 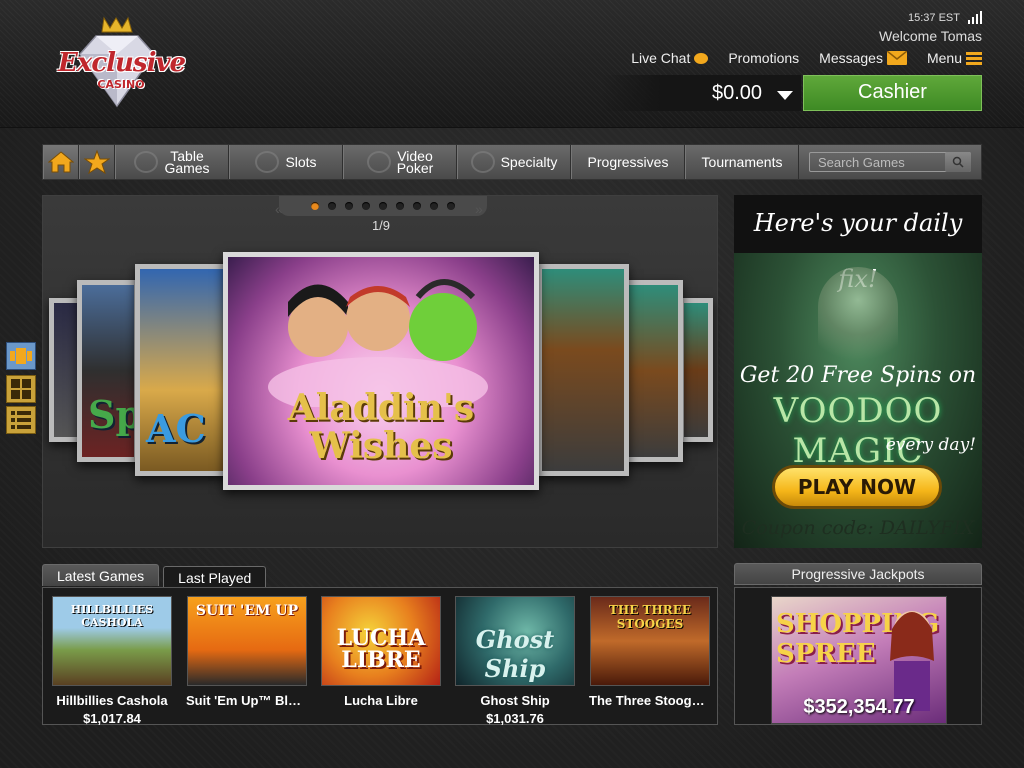 I want to click on messages-link: Messages, so click(x=863, y=58).